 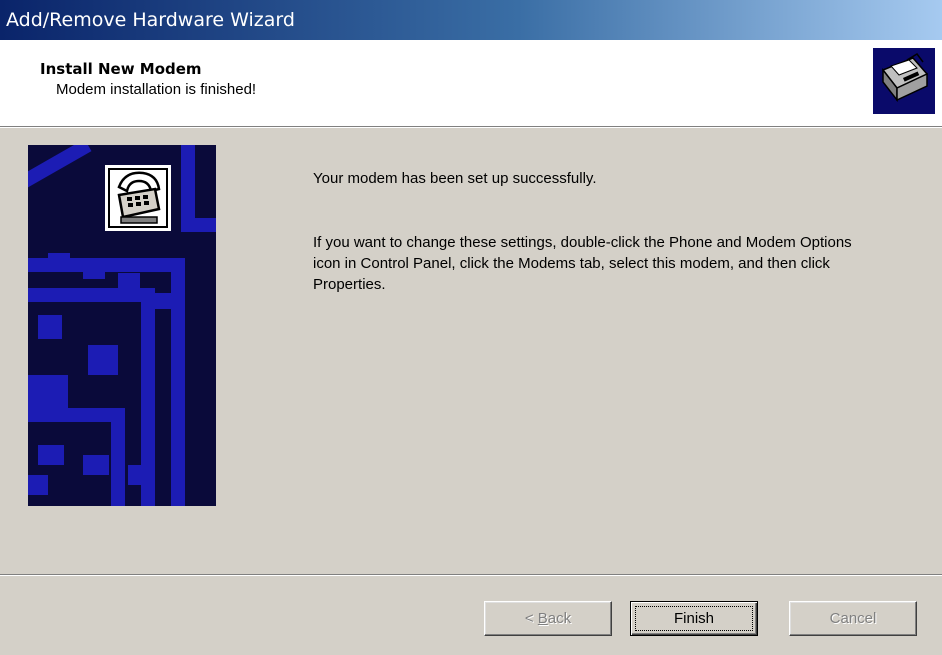 What do you see at coordinates (122, 325) in the screenshot?
I see `wizard-side-graphic` at bounding box center [122, 325].